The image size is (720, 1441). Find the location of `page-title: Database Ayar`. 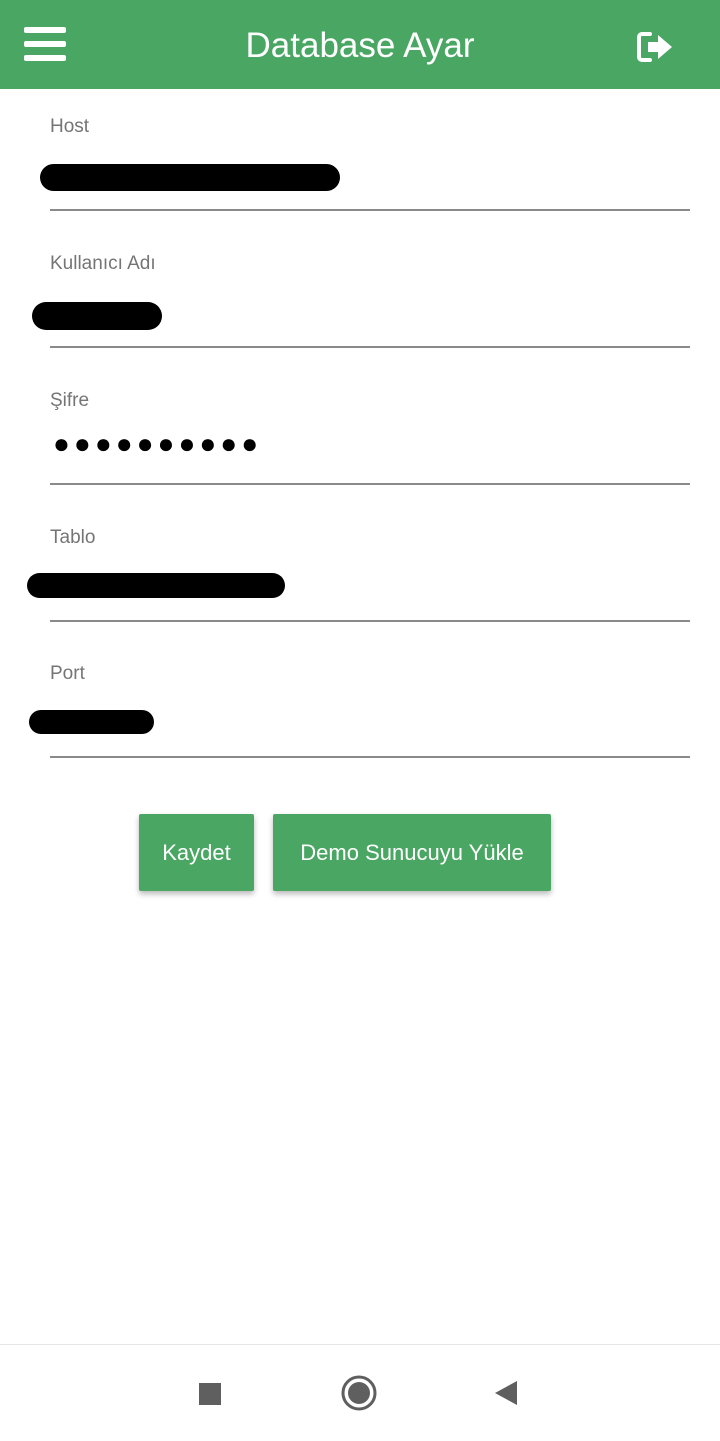

page-title: Database Ayar is located at coordinates (360, 45).